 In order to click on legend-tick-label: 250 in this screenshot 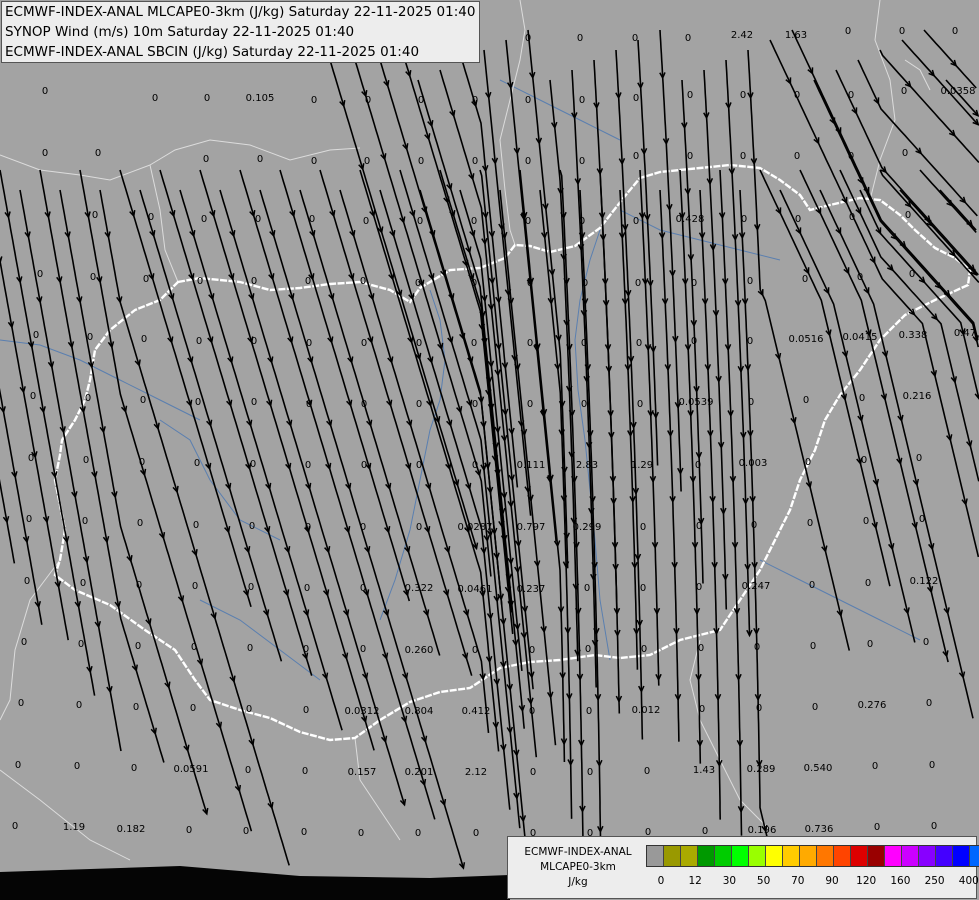, I will do `click(934, 881)`.